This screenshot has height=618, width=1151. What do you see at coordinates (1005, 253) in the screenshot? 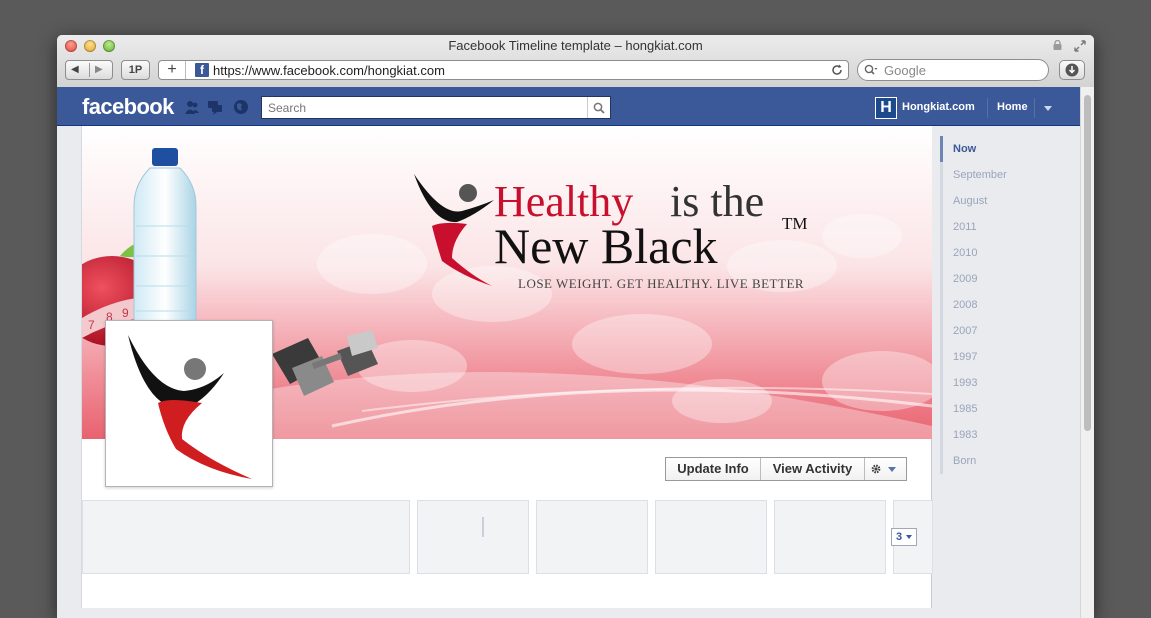
I see `scrubber-item: 2010` at bounding box center [1005, 253].